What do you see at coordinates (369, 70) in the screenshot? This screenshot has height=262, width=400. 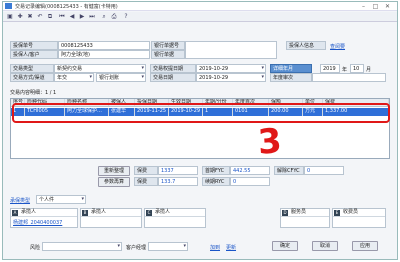 I see `month-unit: 月` at bounding box center [369, 70].